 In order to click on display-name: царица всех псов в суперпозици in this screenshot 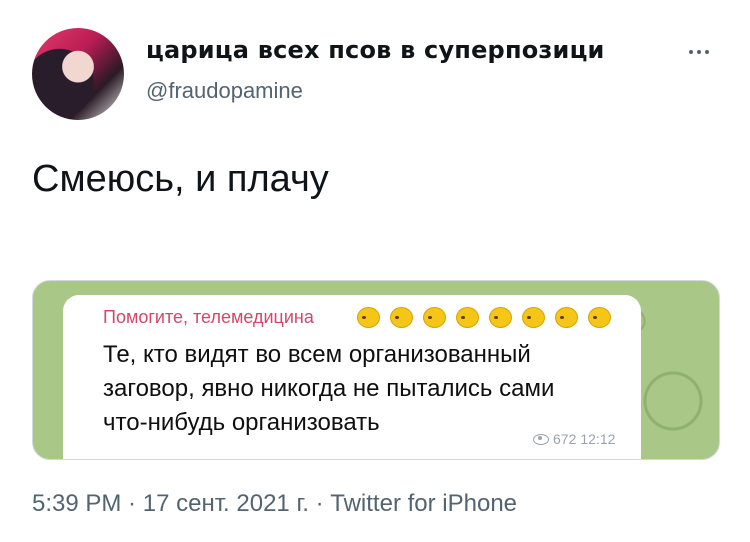, I will do `click(375, 50)`.